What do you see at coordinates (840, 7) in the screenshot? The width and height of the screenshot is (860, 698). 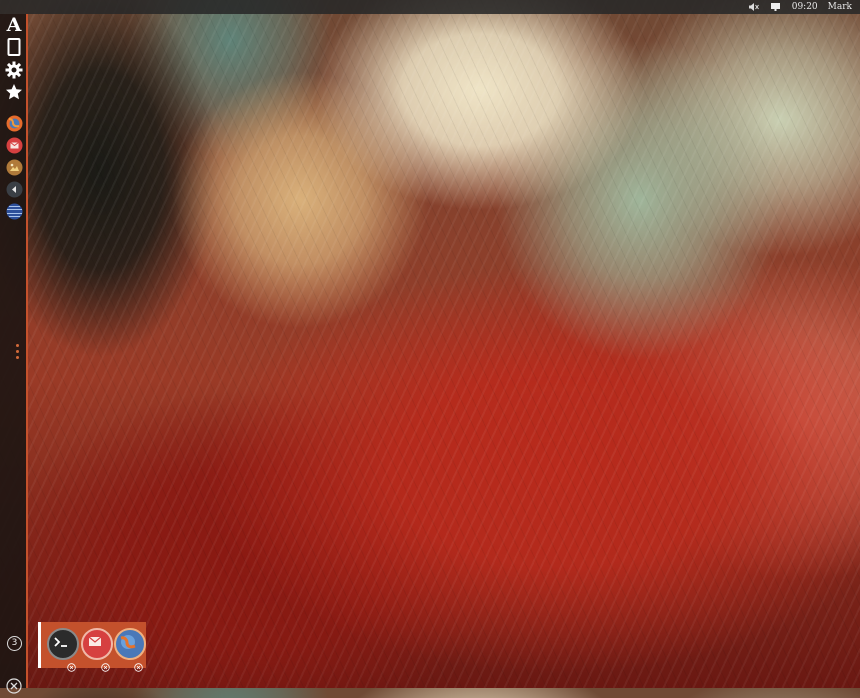 I see `user-menu: Mark` at bounding box center [840, 7].